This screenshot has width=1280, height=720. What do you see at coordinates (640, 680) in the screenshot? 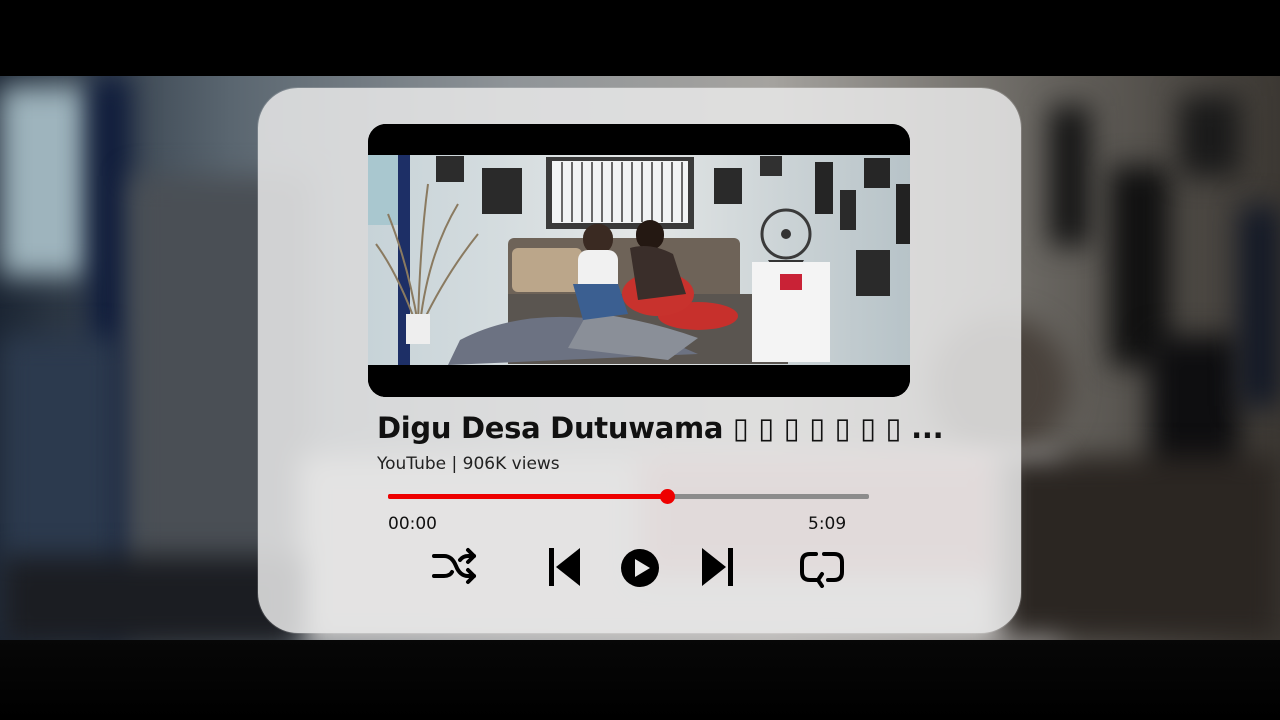
I see `letterbox-bottom` at bounding box center [640, 680].